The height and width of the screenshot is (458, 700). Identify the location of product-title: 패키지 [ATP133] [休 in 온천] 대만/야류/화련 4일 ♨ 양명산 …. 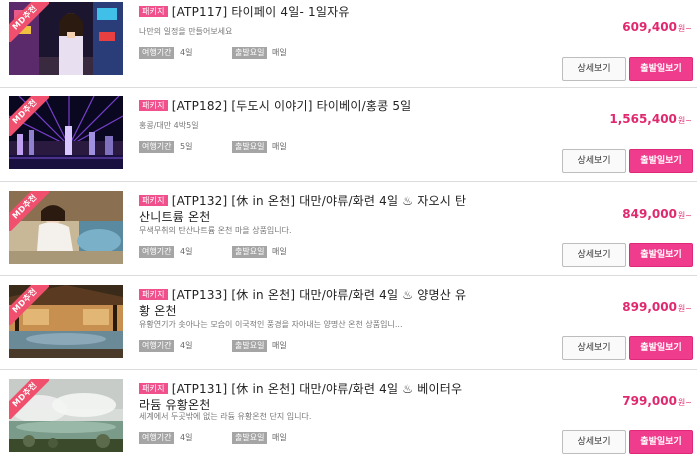
(311, 303).